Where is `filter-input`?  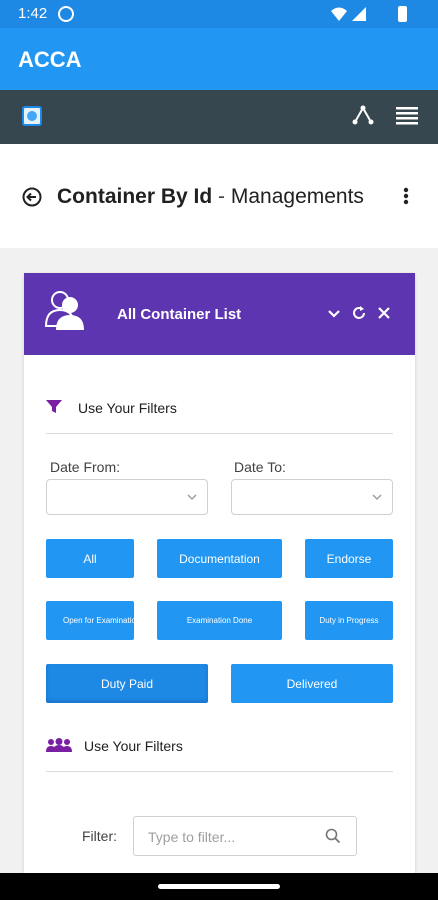 filter-input is located at coordinates (233, 837).